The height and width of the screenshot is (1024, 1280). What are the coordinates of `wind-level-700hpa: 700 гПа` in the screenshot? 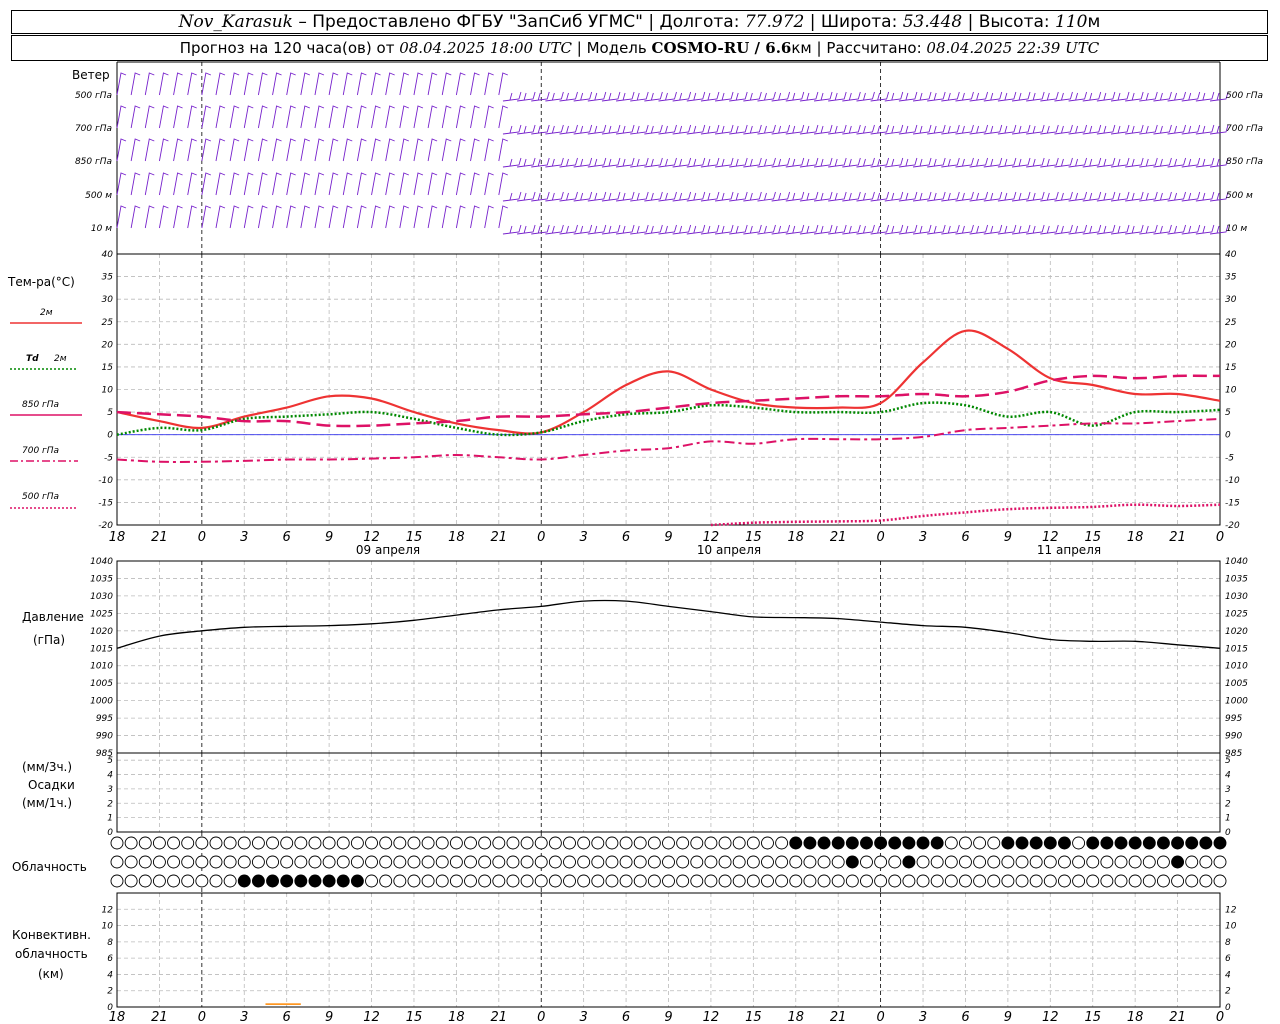 It's located at (93, 129).